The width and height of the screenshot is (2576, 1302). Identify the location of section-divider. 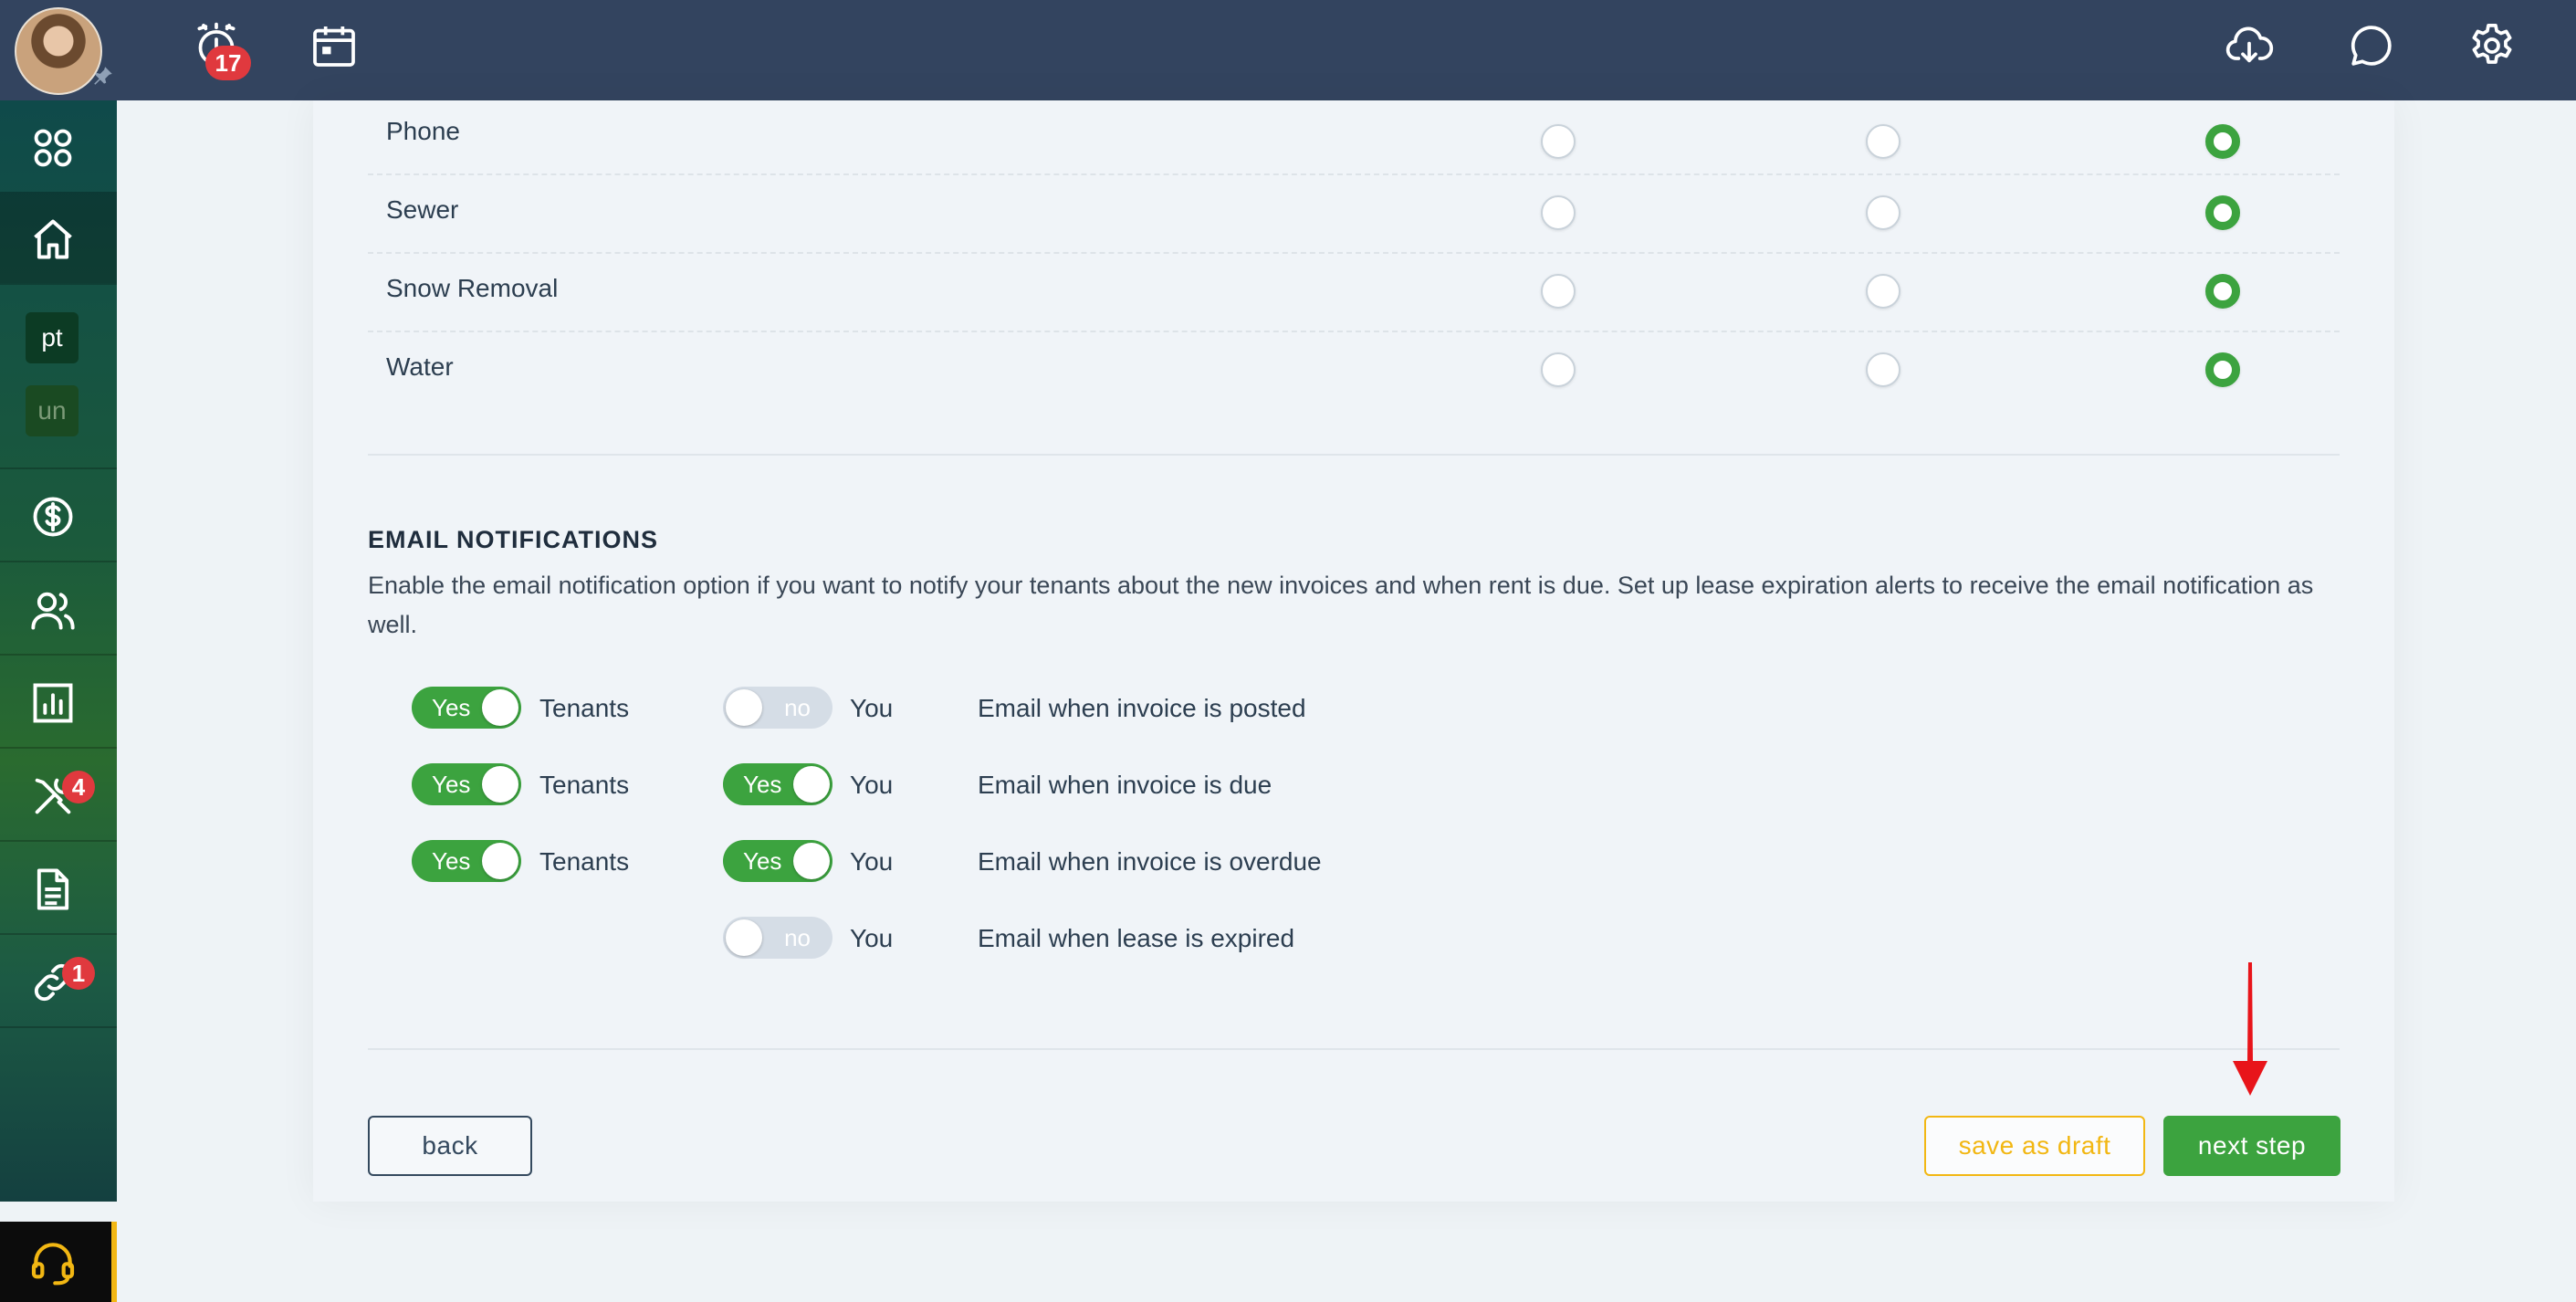
(1354, 455).